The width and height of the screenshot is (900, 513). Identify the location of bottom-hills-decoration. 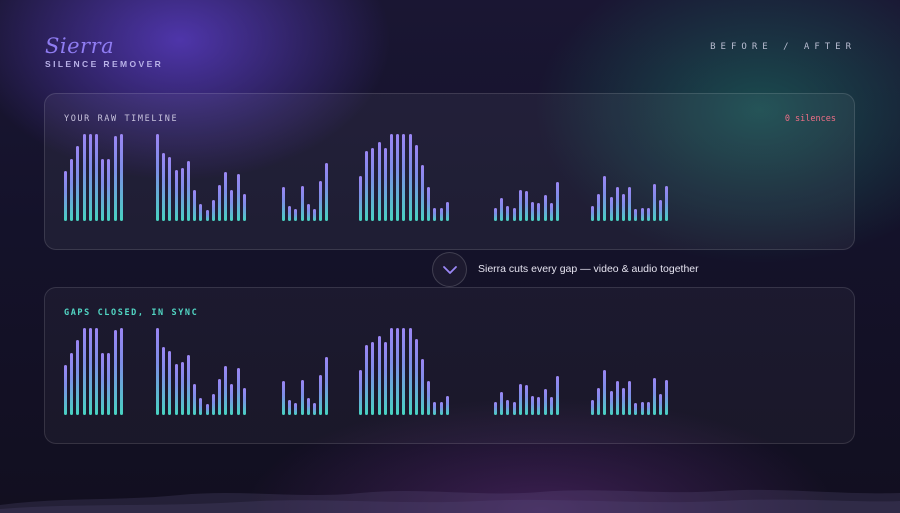
(450, 501).